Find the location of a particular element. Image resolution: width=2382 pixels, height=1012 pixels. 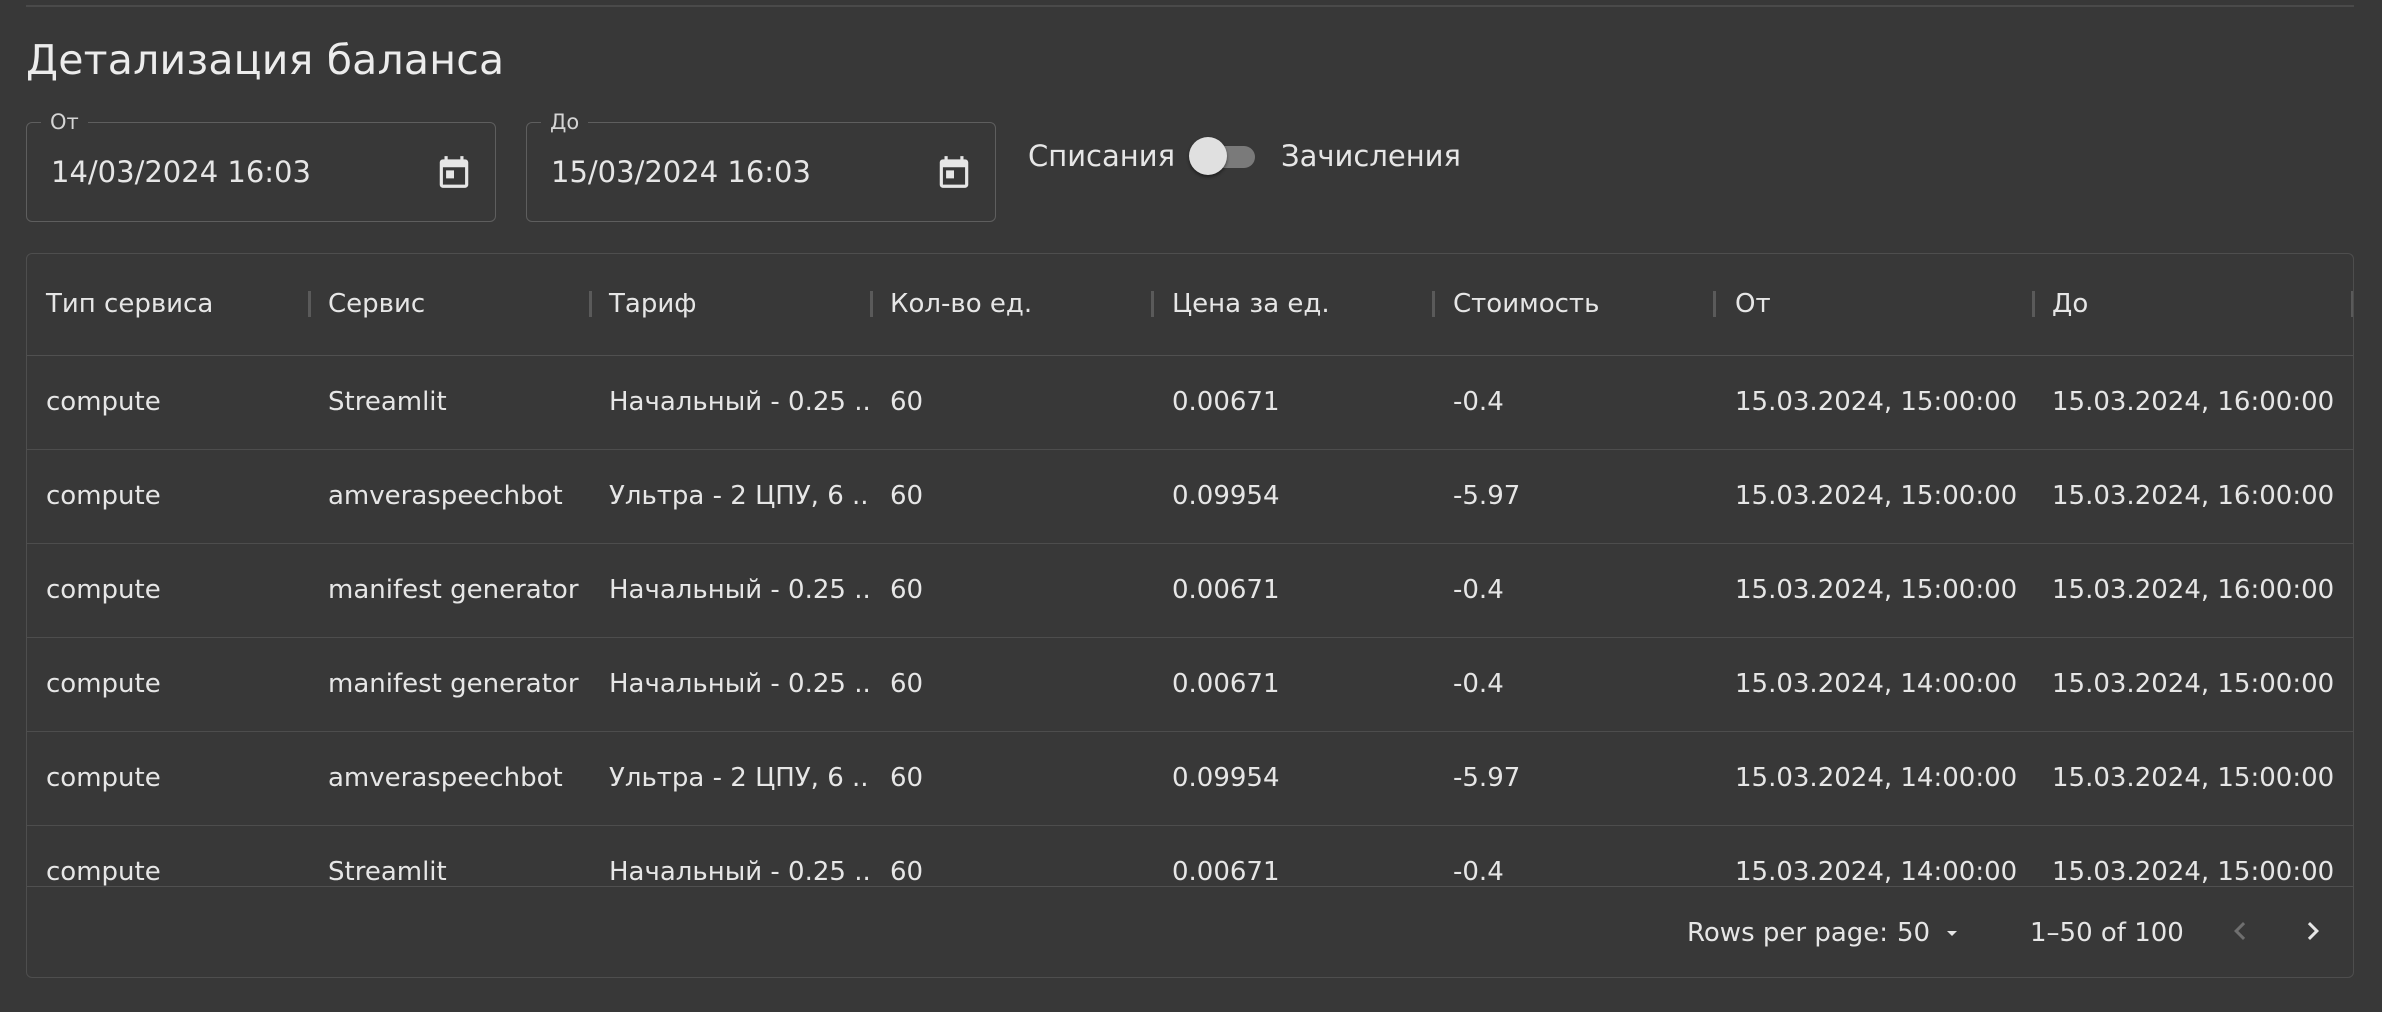

chevron-down-icon is located at coordinates (1952, 933).